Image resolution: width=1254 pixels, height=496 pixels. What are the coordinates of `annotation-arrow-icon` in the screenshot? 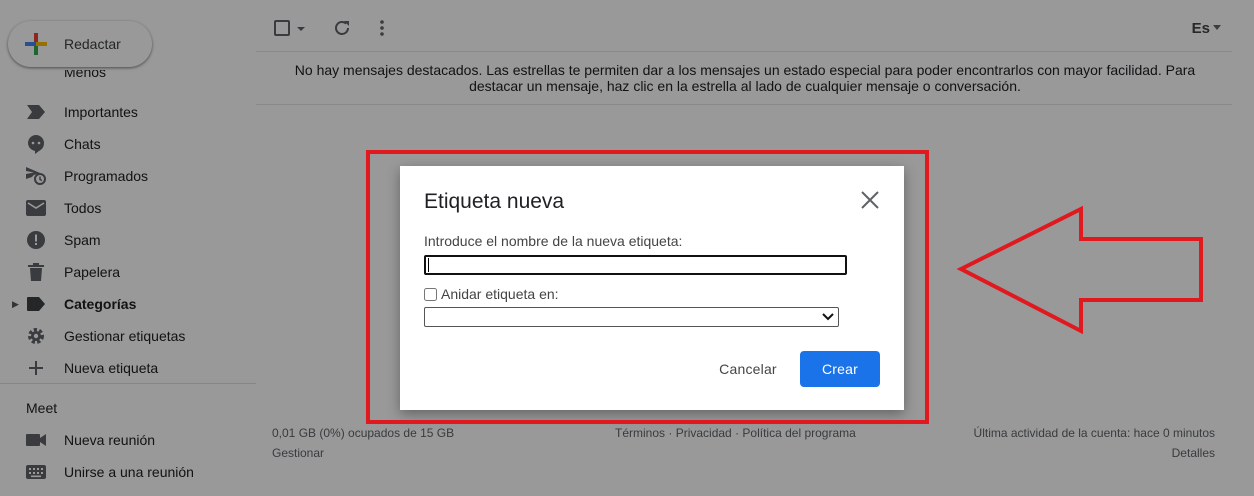 It's located at (1079, 270).